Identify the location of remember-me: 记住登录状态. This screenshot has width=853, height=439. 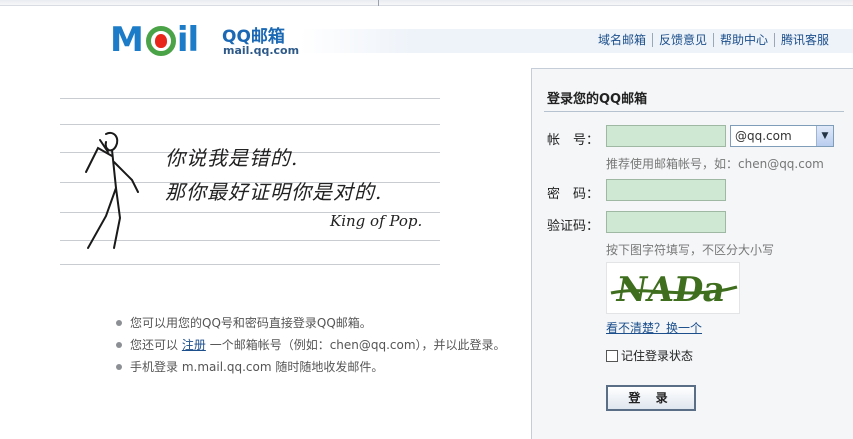
(649, 355).